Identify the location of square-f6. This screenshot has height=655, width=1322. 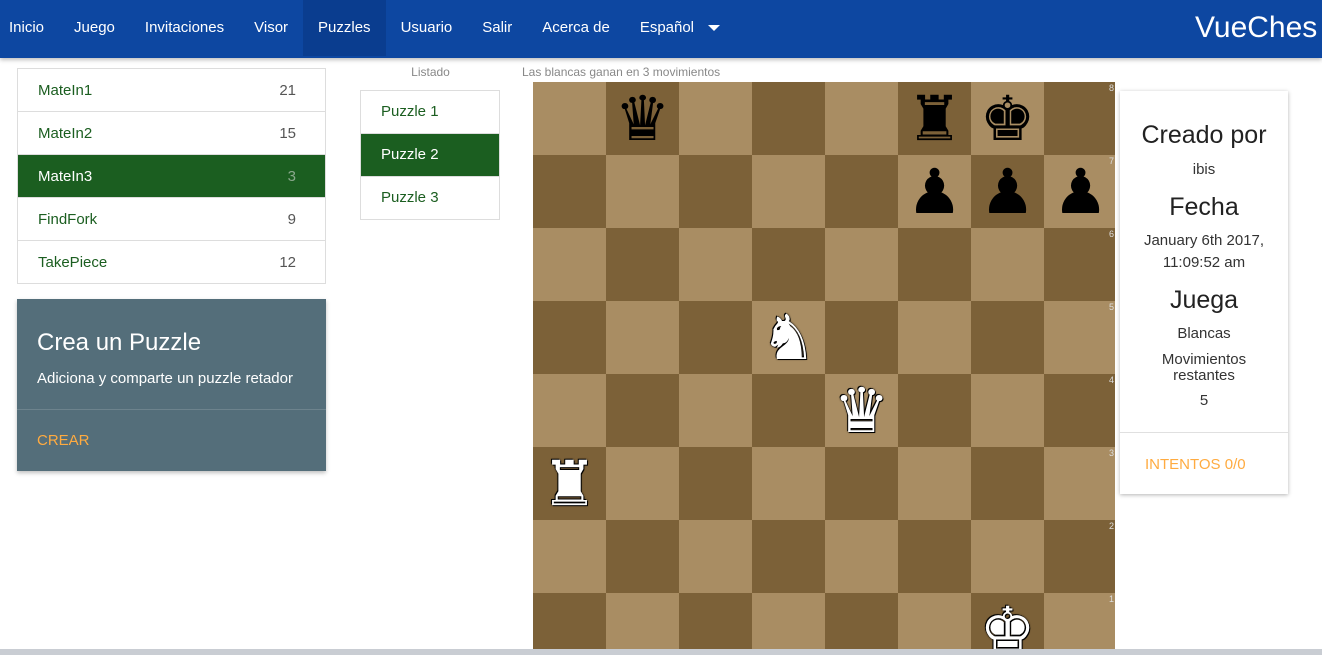
(934, 264).